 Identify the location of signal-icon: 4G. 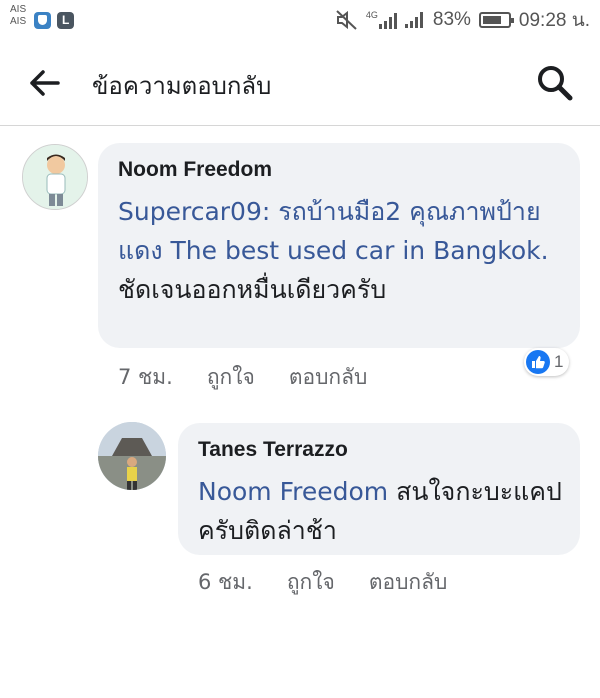
(381, 20).